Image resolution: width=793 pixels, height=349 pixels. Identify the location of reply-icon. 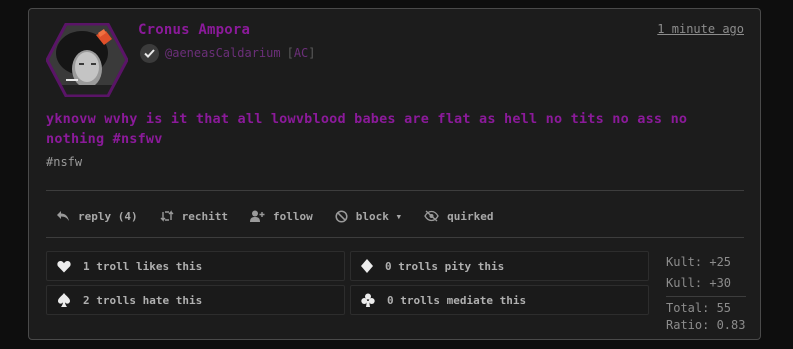
(63, 216).